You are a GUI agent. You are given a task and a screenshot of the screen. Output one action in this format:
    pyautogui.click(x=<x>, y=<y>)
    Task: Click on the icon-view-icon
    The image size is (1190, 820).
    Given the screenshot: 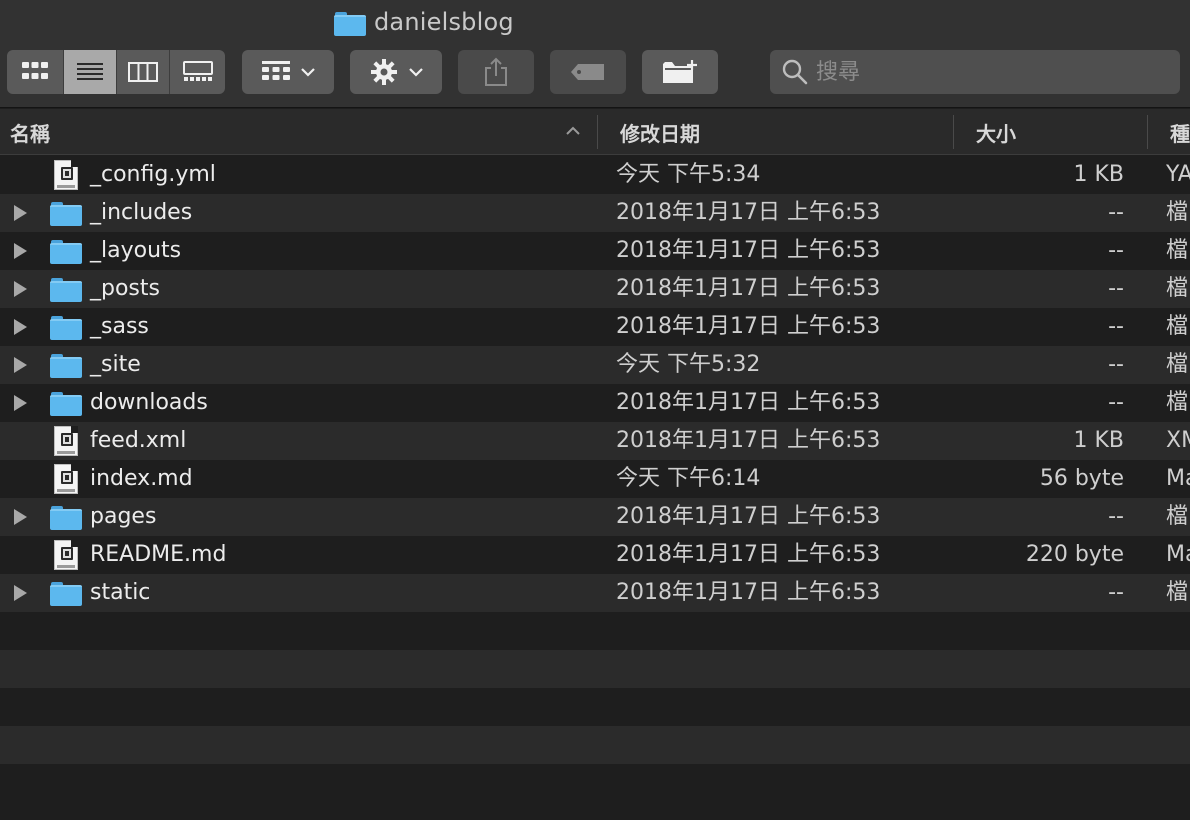 What is the action you would take?
    pyautogui.click(x=35, y=70)
    